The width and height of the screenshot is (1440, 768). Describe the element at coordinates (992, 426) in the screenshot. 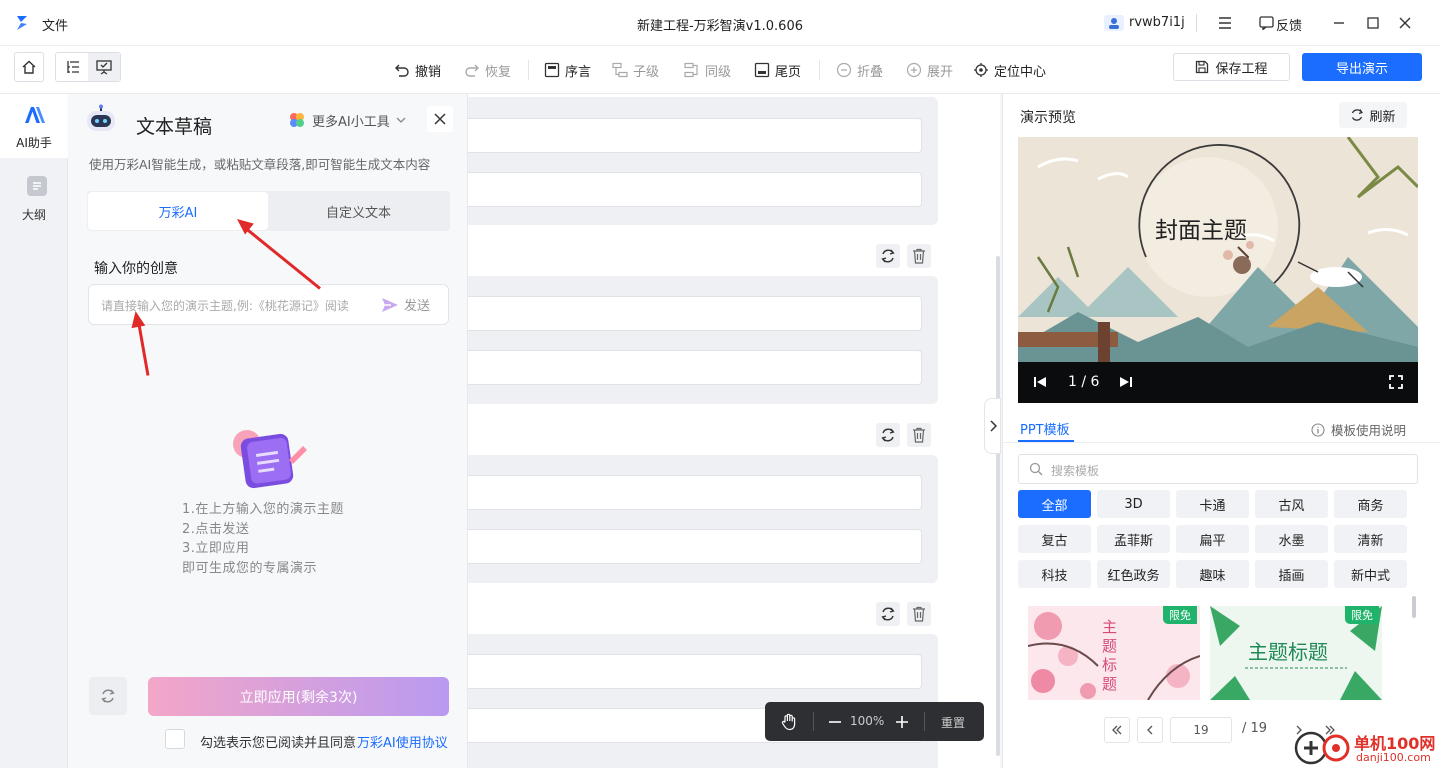

I see `collapse-preview-toggle` at that location.